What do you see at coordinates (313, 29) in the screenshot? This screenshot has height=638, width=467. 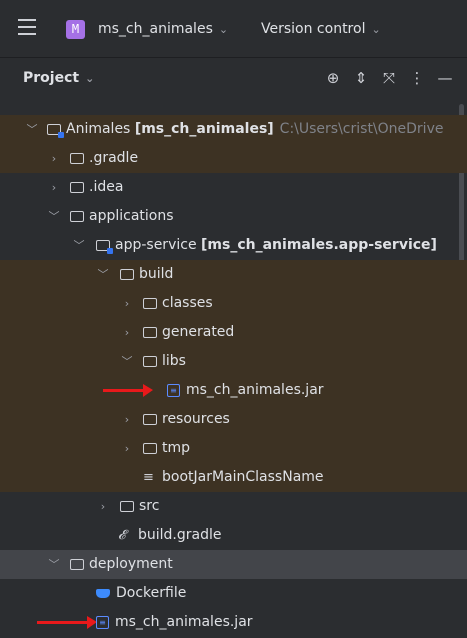 I see `vcs-label: Version control` at bounding box center [313, 29].